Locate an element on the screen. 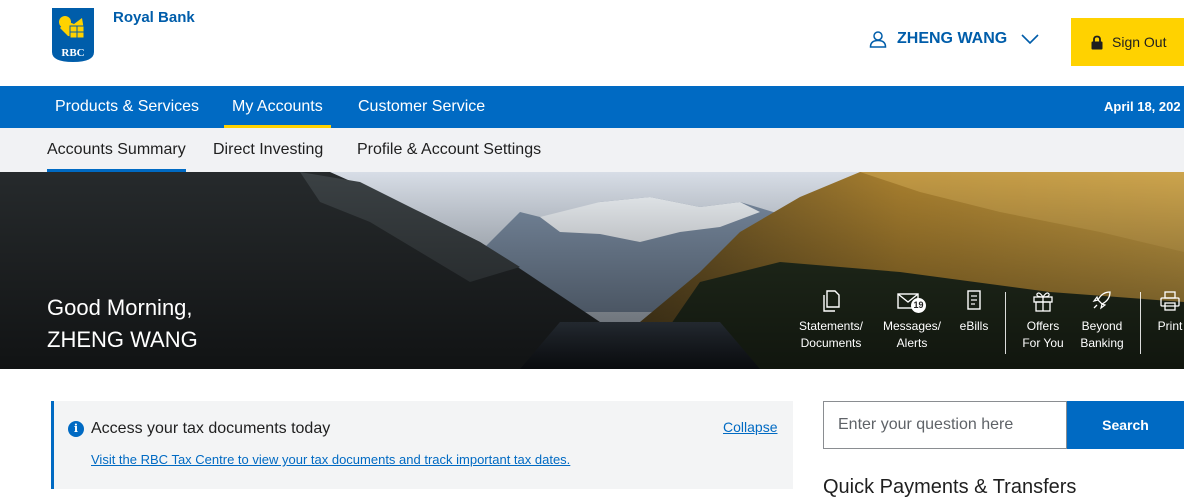 The height and width of the screenshot is (499, 1184). user-icon is located at coordinates (878, 39).